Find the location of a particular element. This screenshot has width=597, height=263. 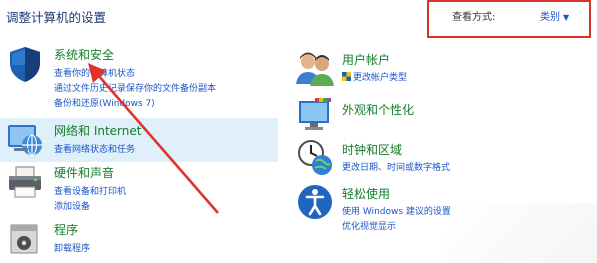

accessibility-icon is located at coordinates (315, 202).